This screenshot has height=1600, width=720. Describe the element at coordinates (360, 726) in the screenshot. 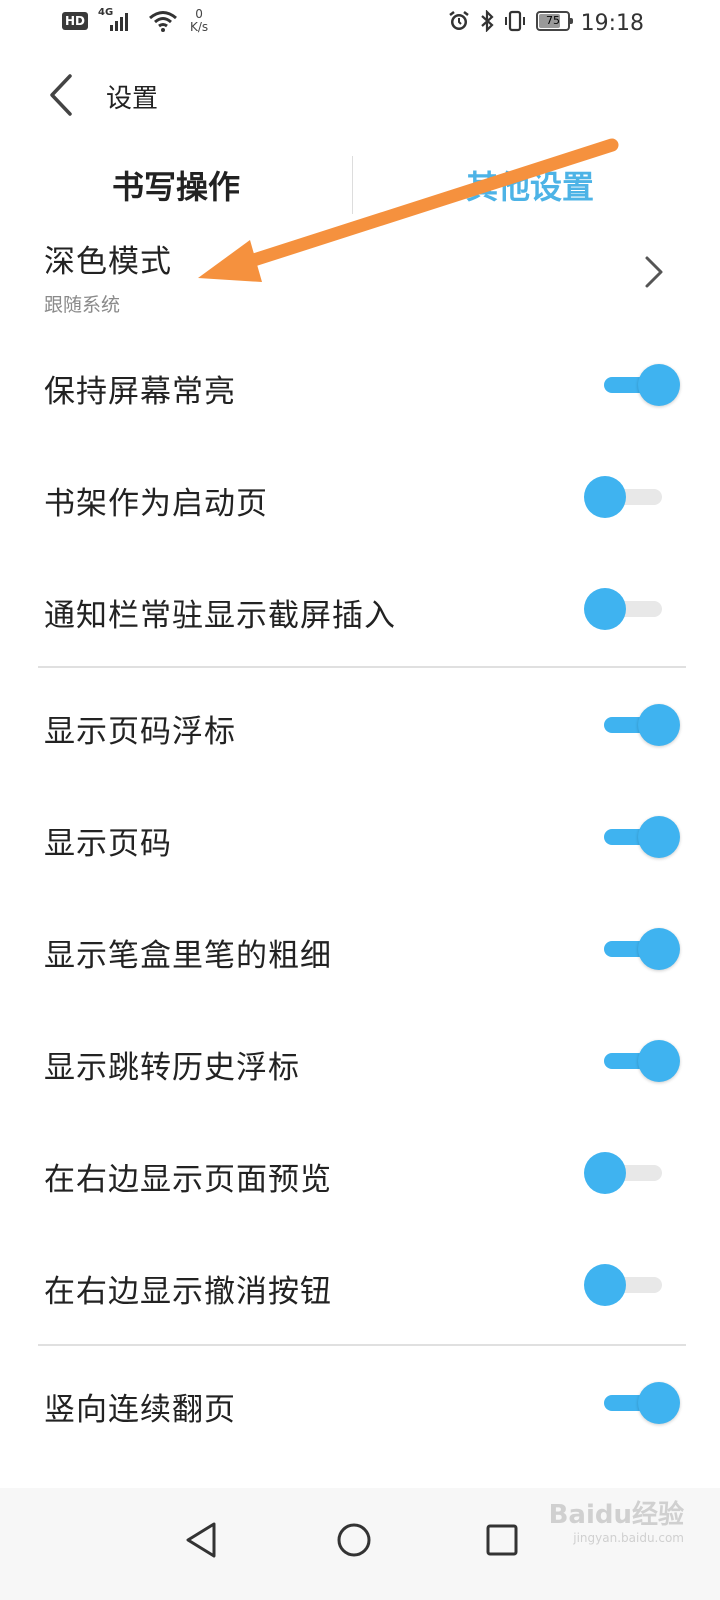

I see `setting-row-page-number-float: 显示页码浮标` at that location.